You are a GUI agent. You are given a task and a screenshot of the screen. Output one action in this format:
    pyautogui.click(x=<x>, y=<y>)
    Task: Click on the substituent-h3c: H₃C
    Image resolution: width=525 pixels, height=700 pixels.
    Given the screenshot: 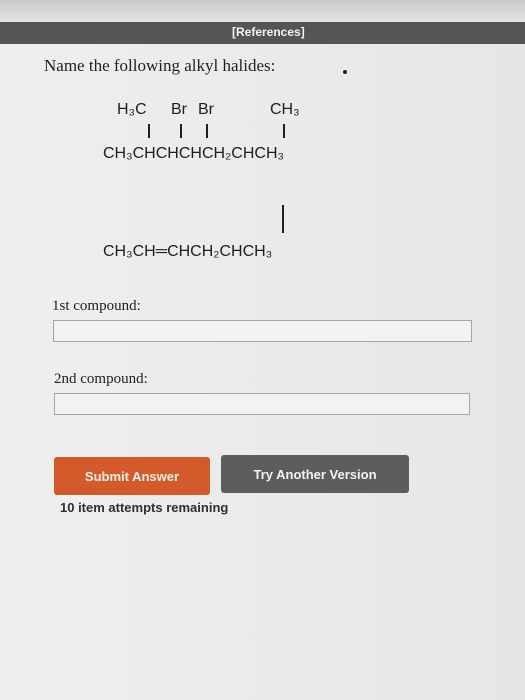 What is the action you would take?
    pyautogui.click(x=132, y=109)
    